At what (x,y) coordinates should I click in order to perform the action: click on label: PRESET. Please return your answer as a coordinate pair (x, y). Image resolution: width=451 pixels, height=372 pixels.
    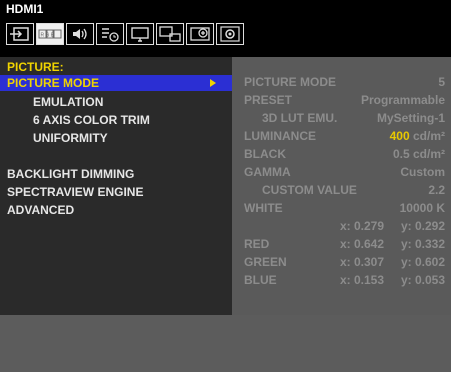
    Looking at the image, I should click on (268, 100).